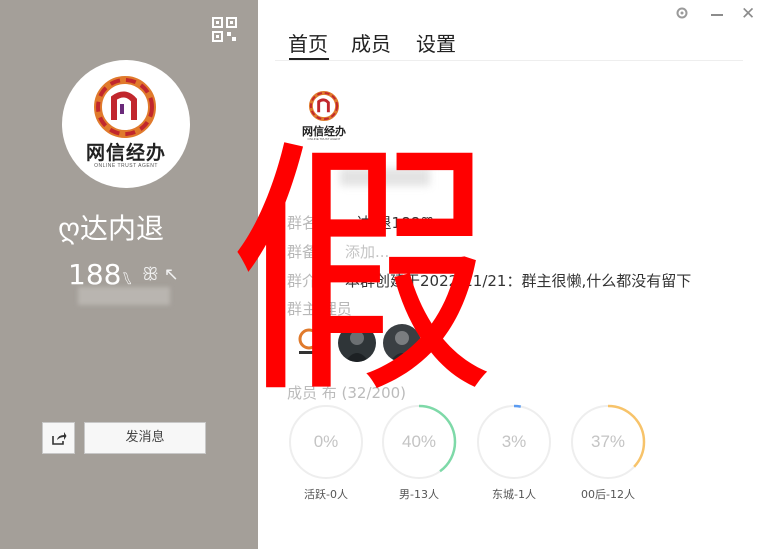 This screenshot has width=775, height=549. I want to click on ring-percent: 37%, so click(608, 441).